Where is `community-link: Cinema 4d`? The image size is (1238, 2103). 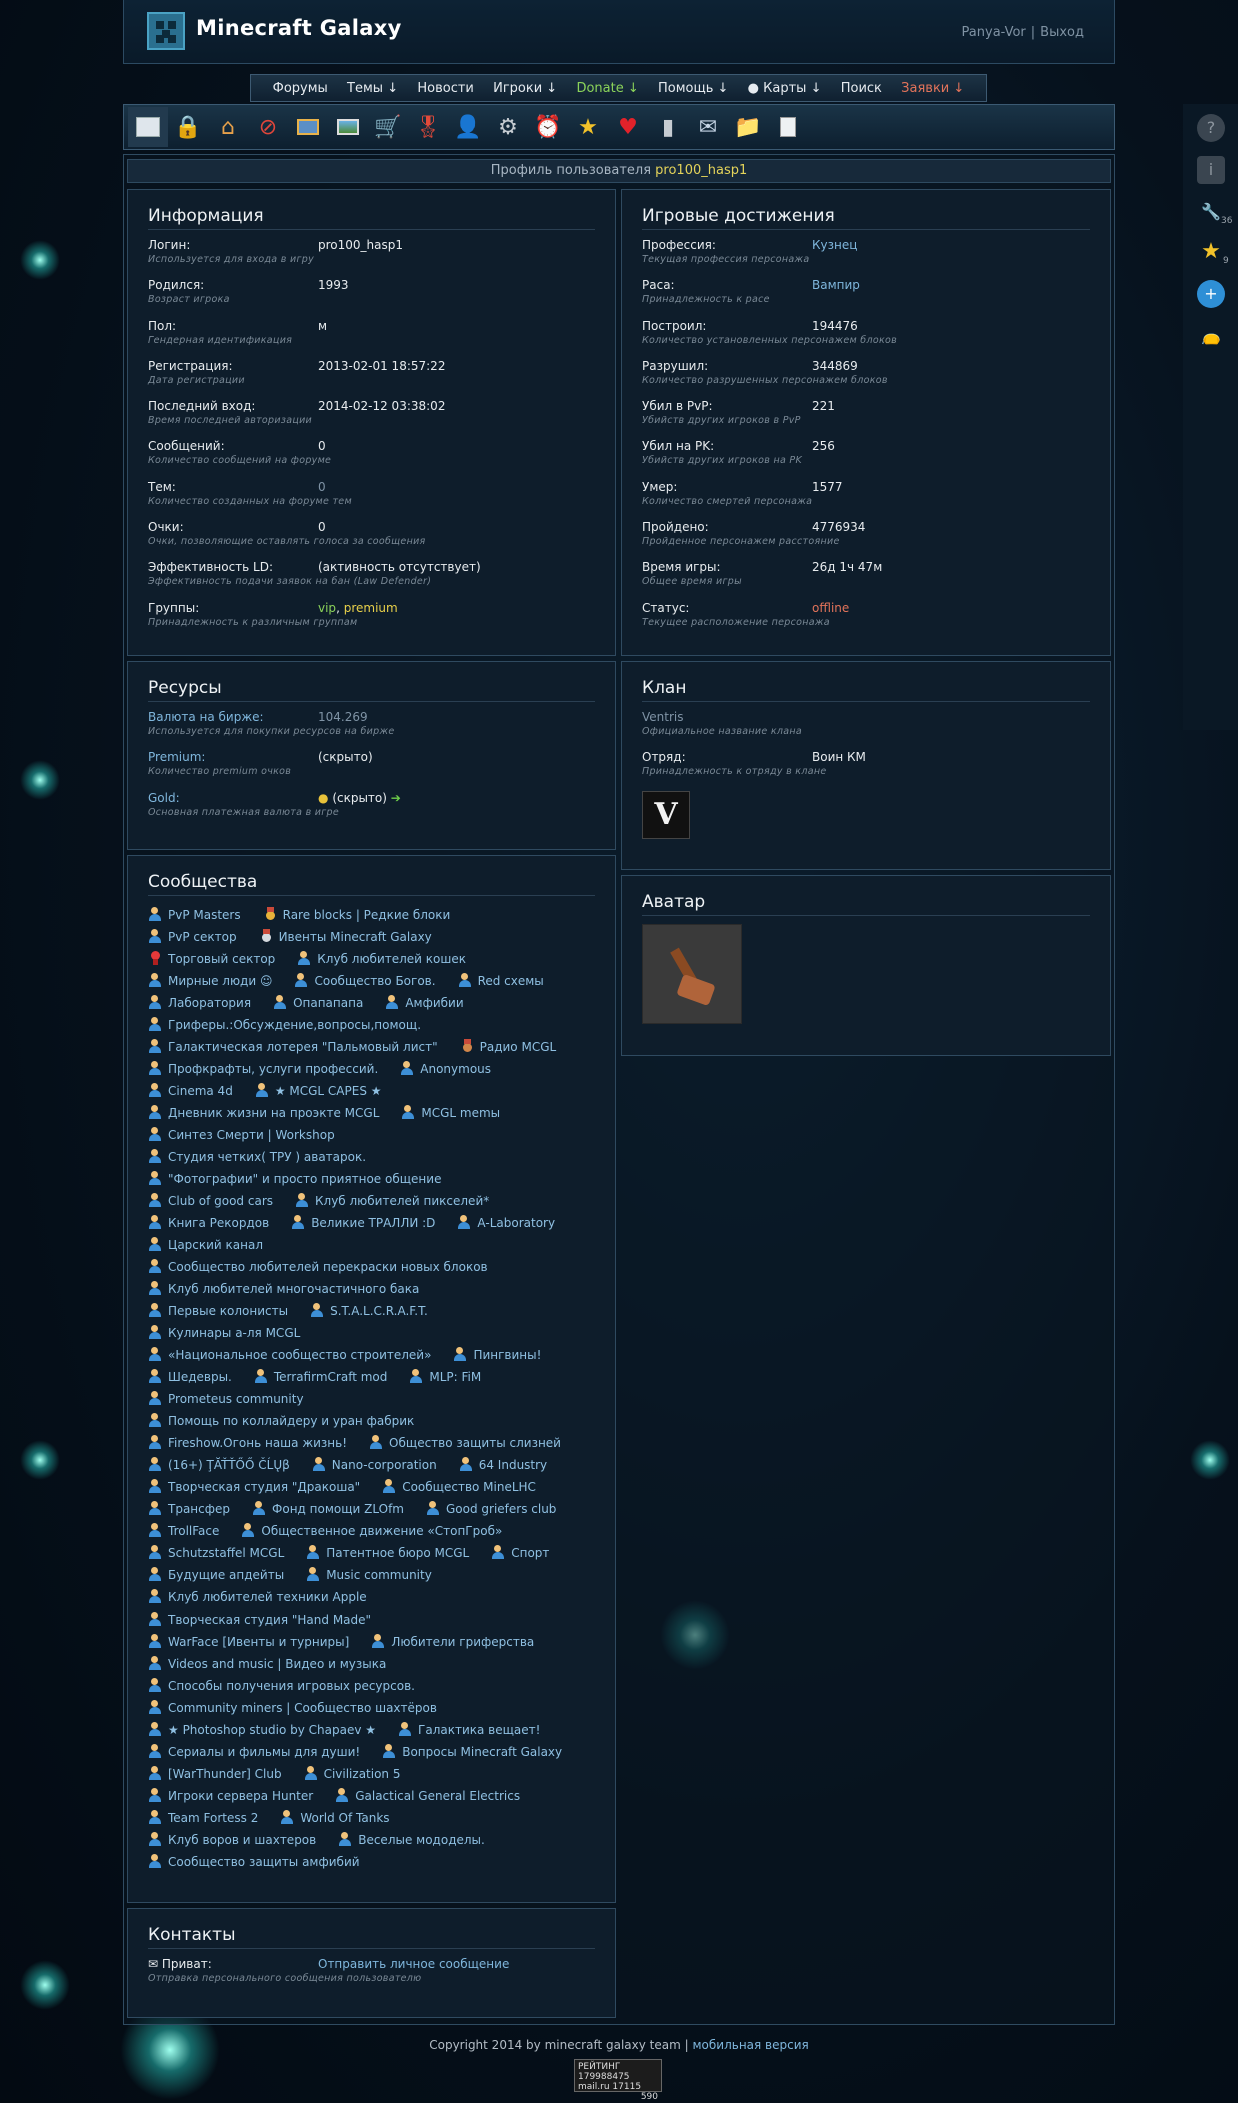 community-link: Cinema 4d is located at coordinates (200, 1091).